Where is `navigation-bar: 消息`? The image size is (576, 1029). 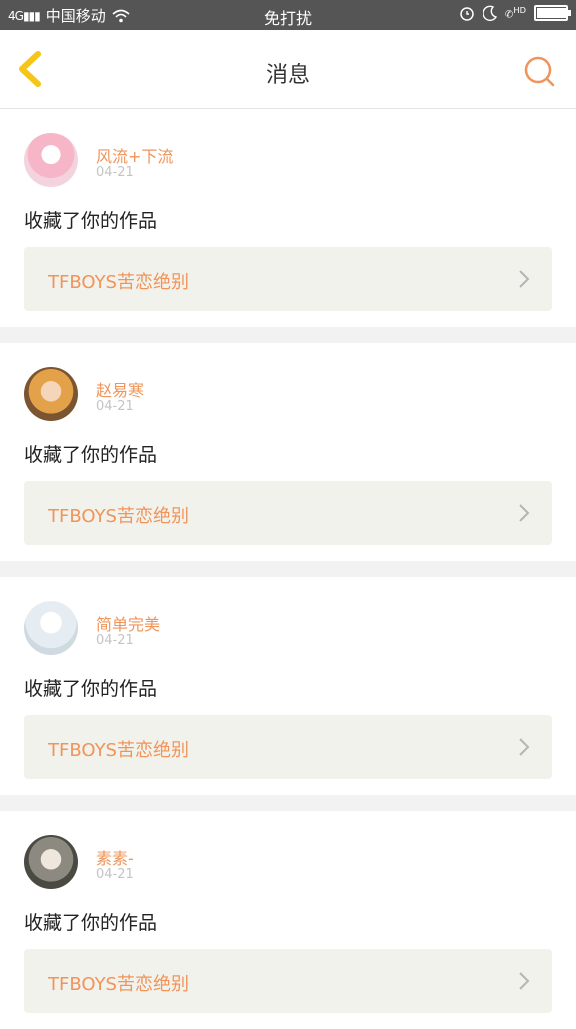 navigation-bar: 消息 is located at coordinates (288, 69).